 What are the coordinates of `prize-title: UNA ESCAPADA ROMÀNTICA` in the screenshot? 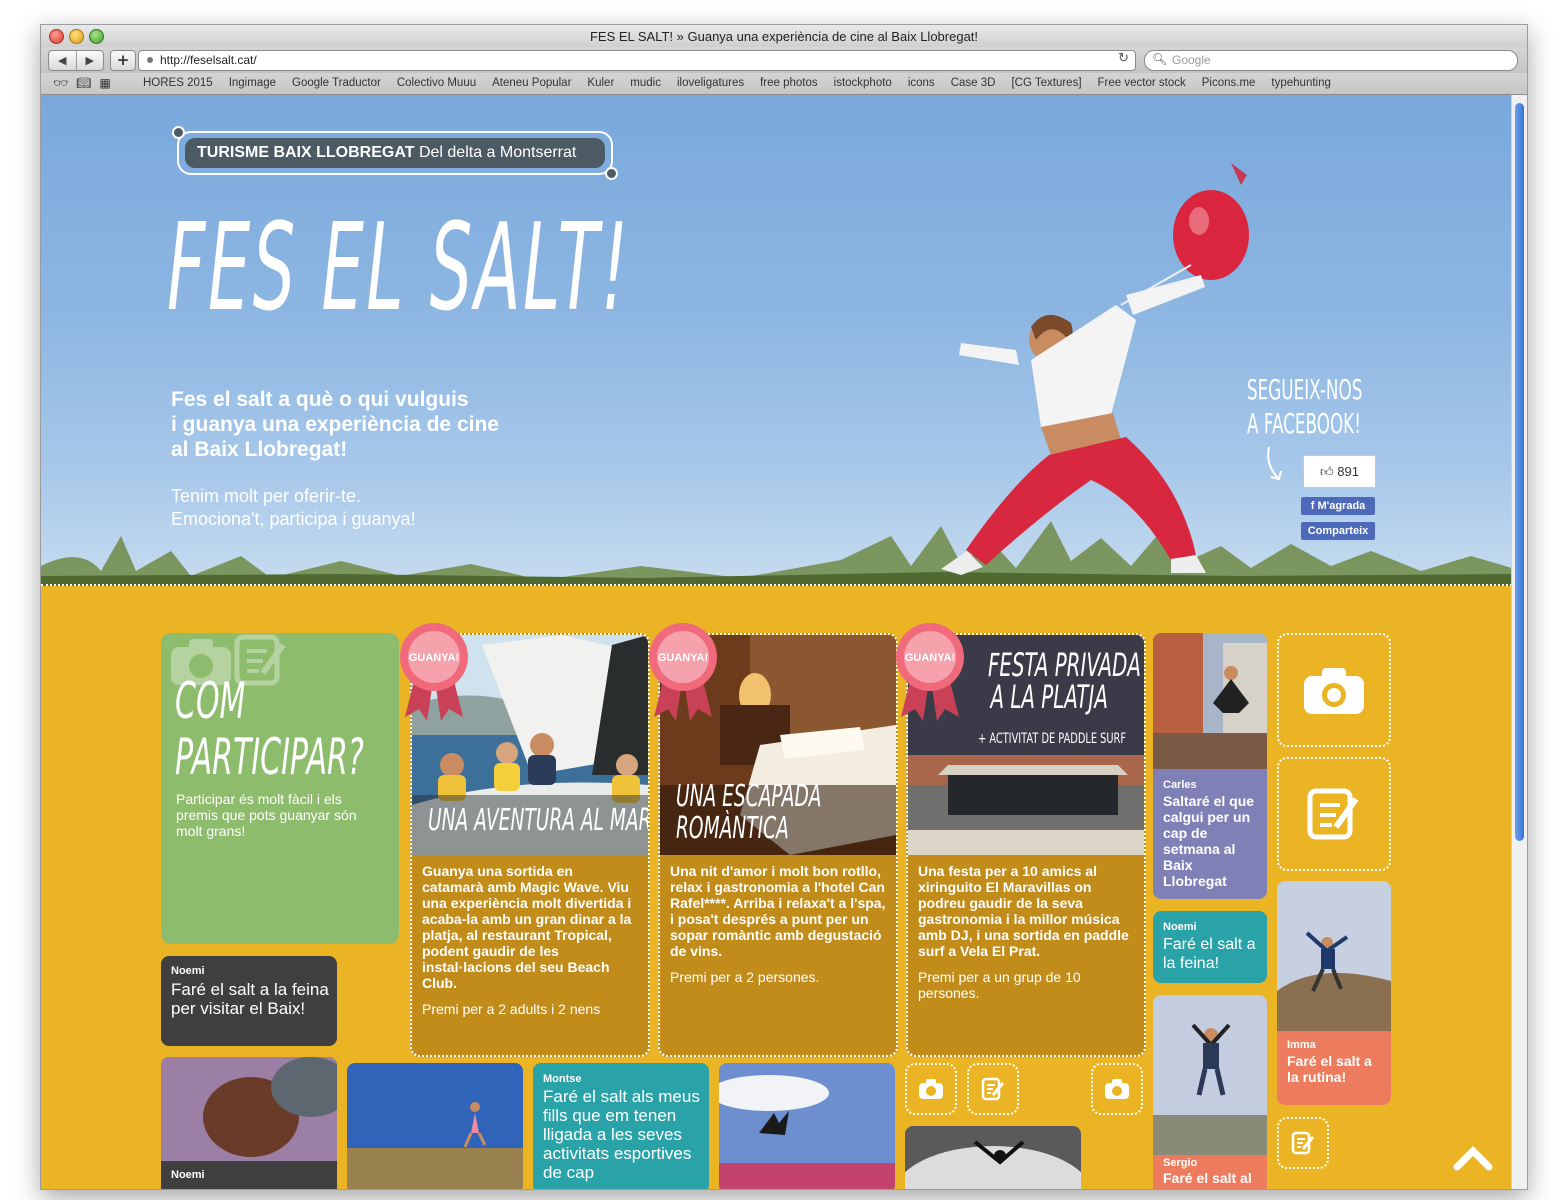 It's located at (748, 813).